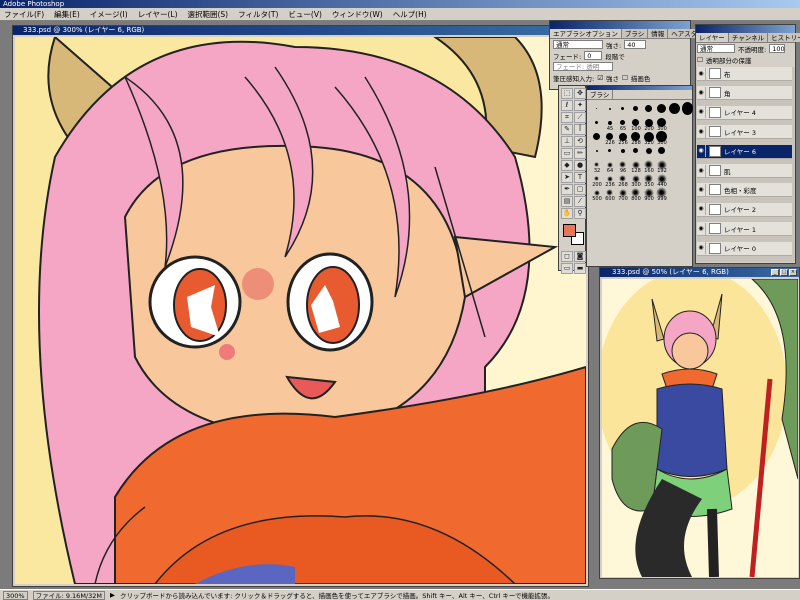  What do you see at coordinates (744, 190) in the screenshot?
I see `layer-row: ◉ 色相・彩度` at bounding box center [744, 190].